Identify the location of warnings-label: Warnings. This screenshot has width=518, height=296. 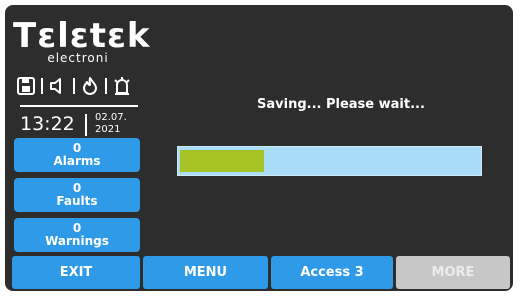
(77, 241).